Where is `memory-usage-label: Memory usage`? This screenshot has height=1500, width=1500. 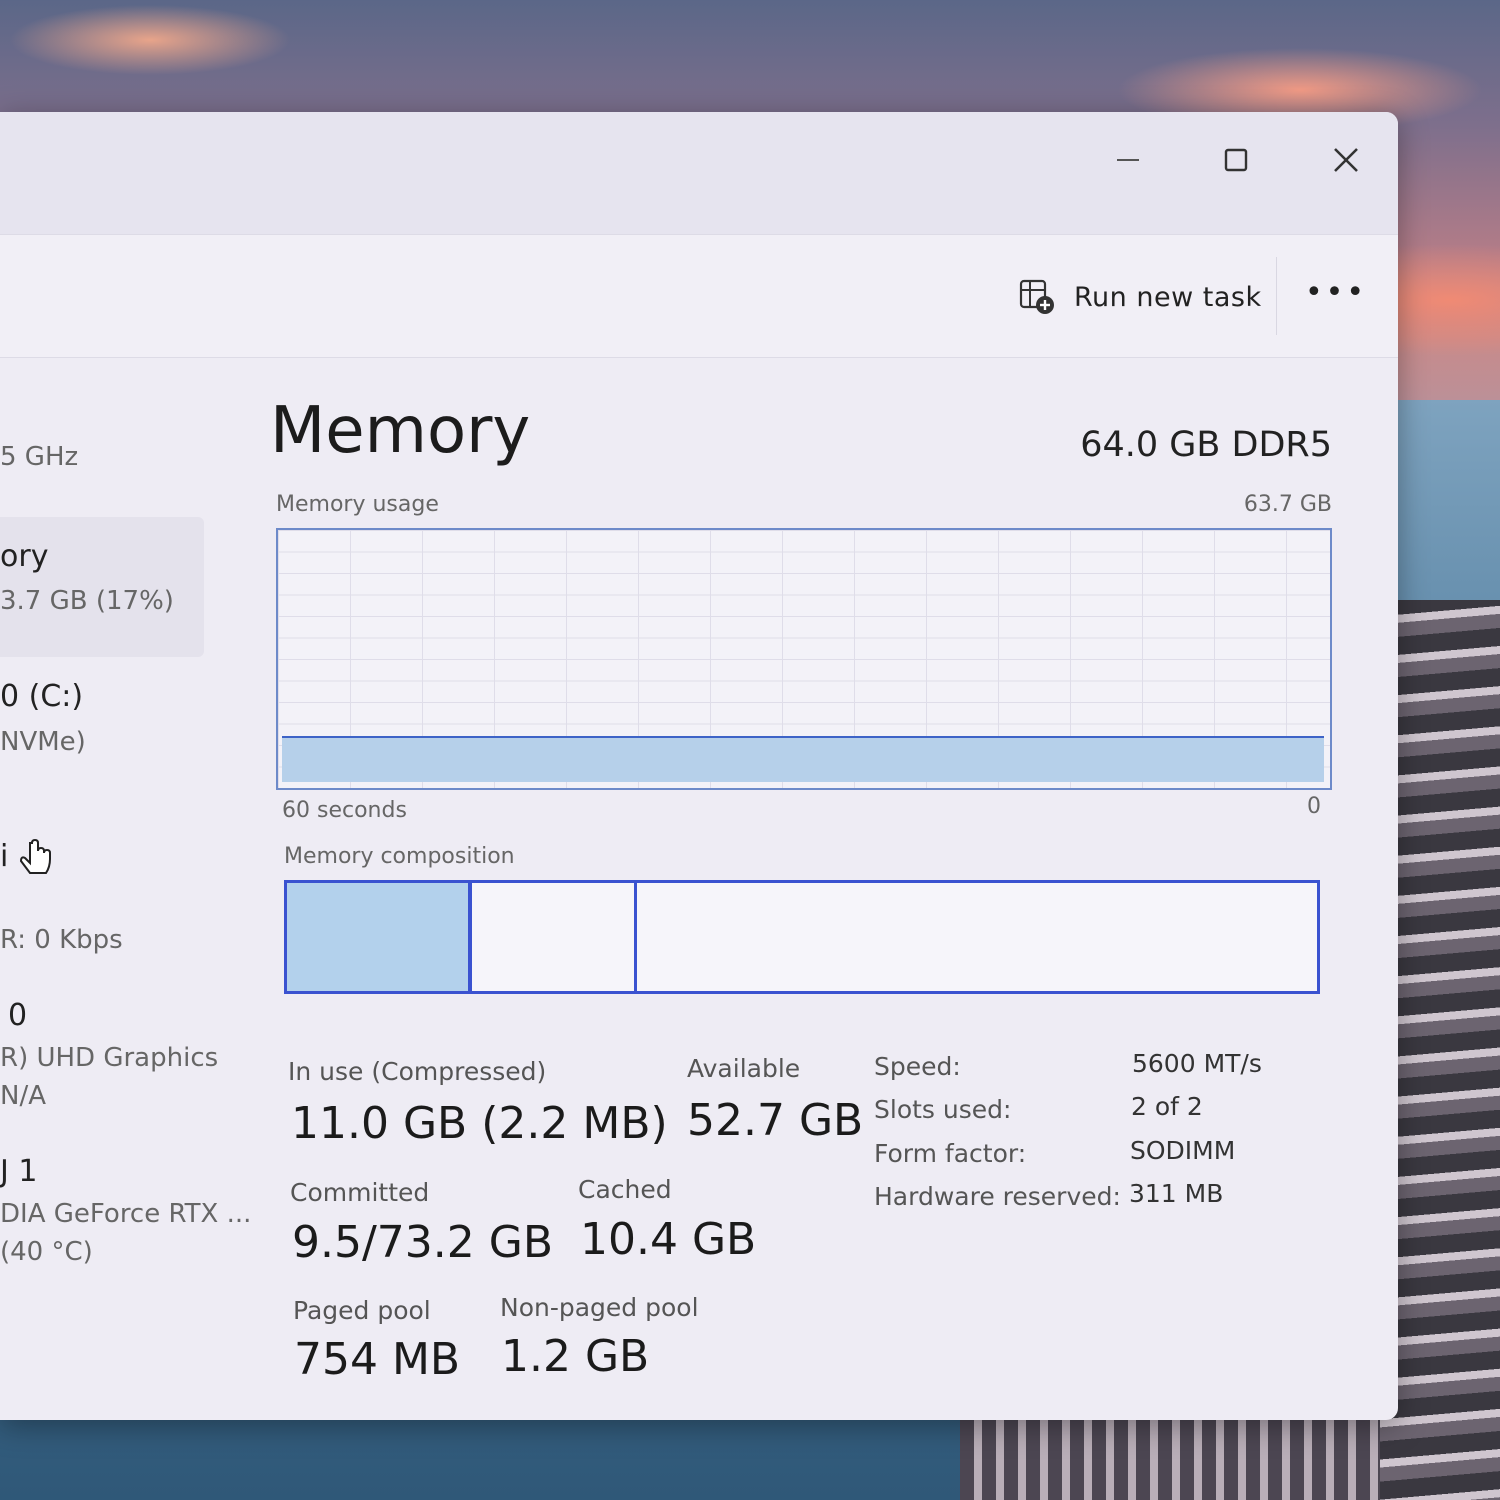 memory-usage-label: Memory usage is located at coordinates (357, 504).